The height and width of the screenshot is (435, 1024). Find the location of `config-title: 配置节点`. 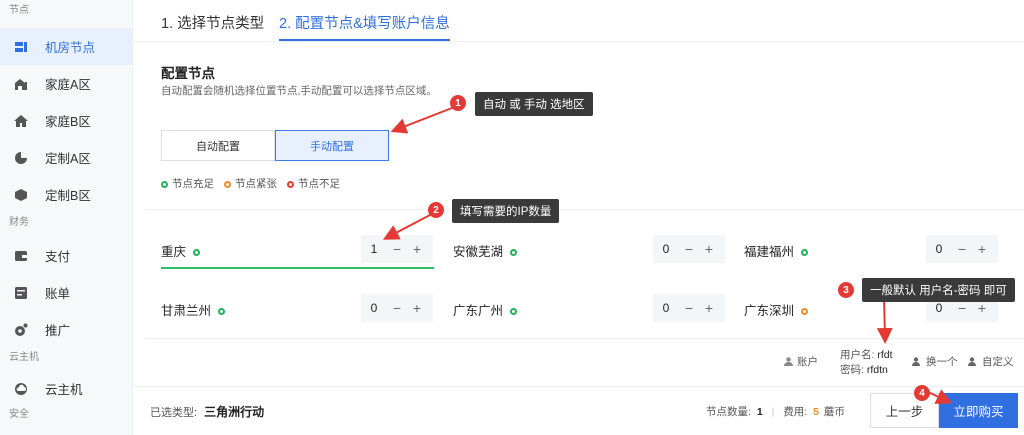

config-title: 配置节点 is located at coordinates (188, 73).